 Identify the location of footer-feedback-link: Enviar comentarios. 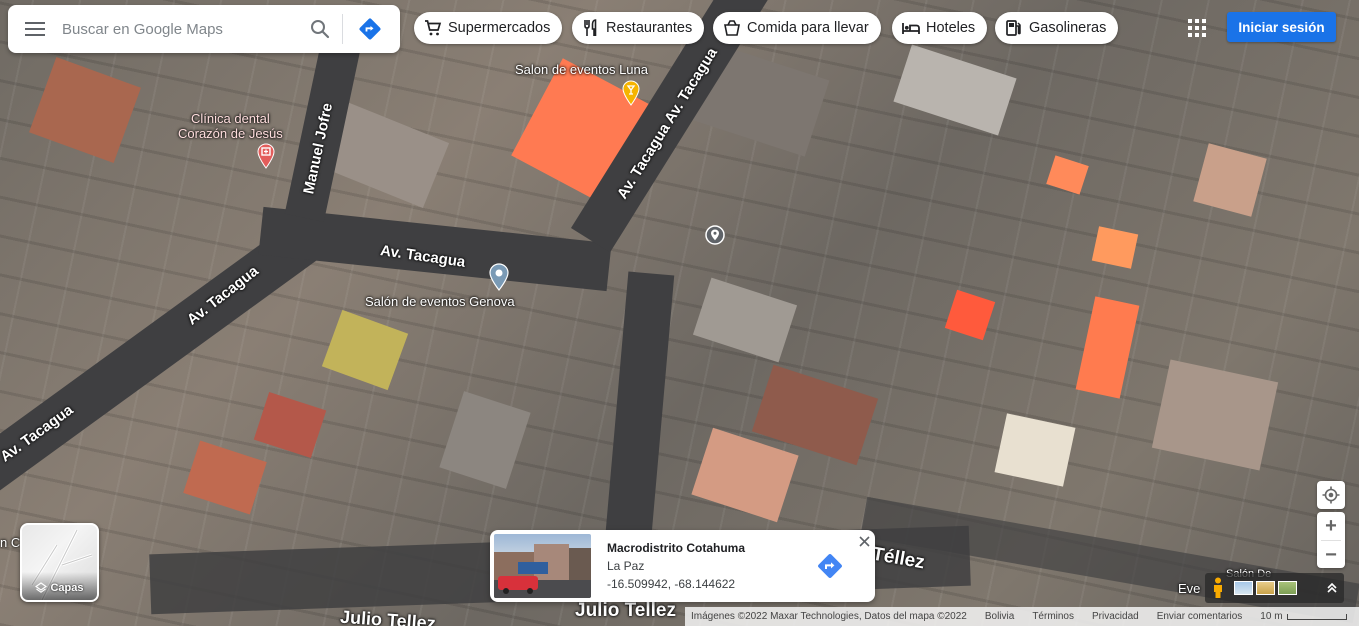
(1200, 616).